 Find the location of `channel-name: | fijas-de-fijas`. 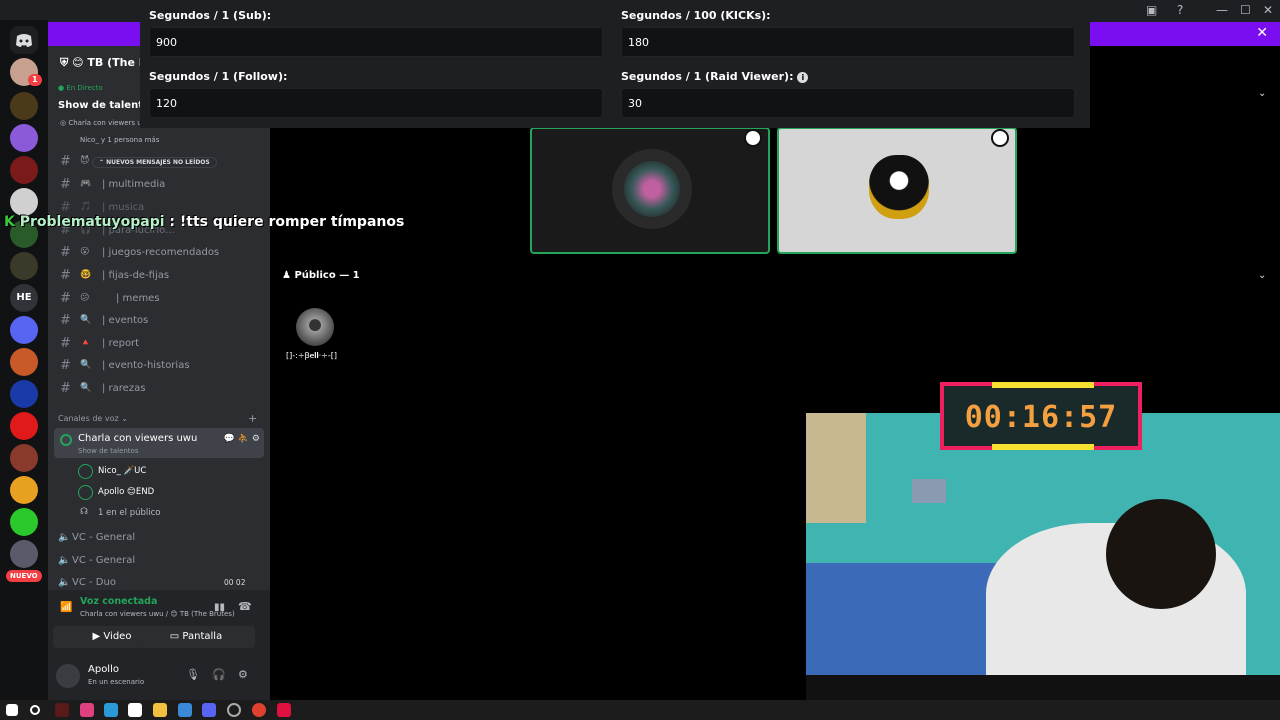

channel-name: | fijas-de-fijas is located at coordinates (136, 275).